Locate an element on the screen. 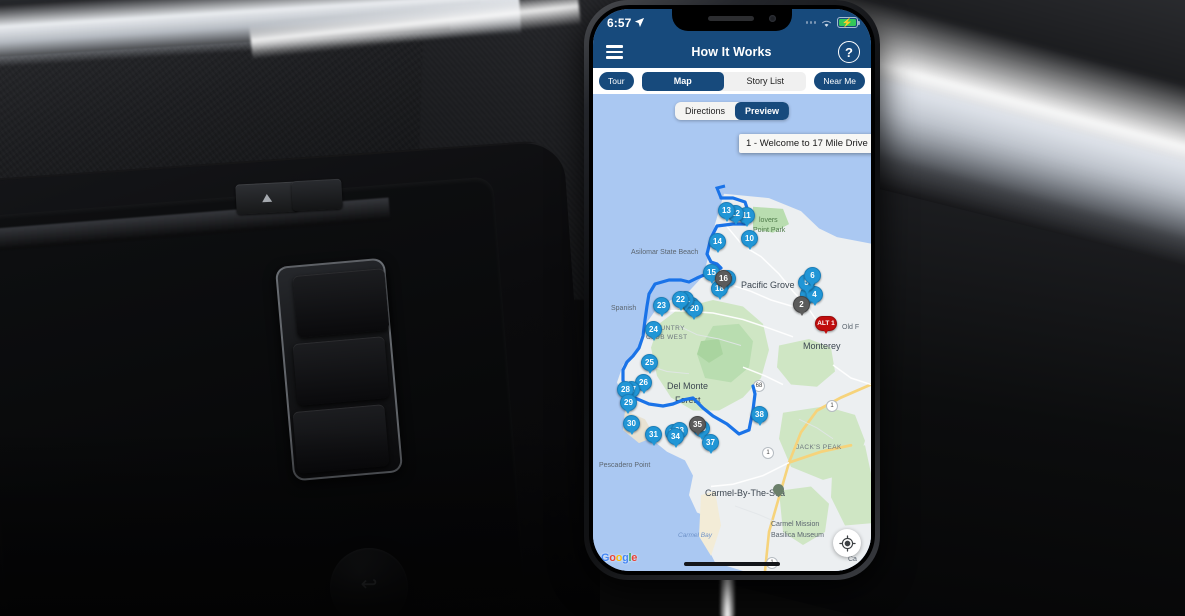 This screenshot has width=1185, height=616. my-location-icon is located at coordinates (847, 543).